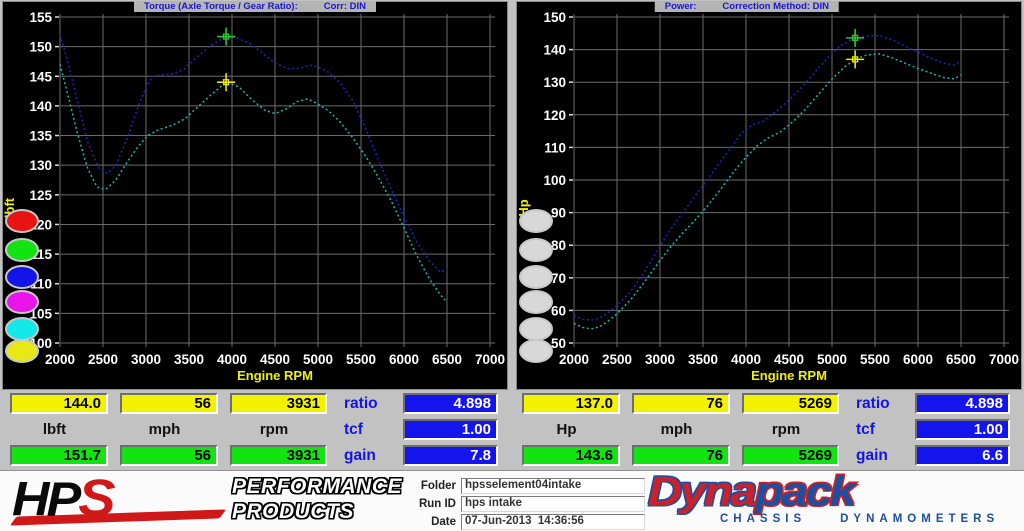  Describe the element at coordinates (22, 221) in the screenshot. I see `channel-button-red` at that location.